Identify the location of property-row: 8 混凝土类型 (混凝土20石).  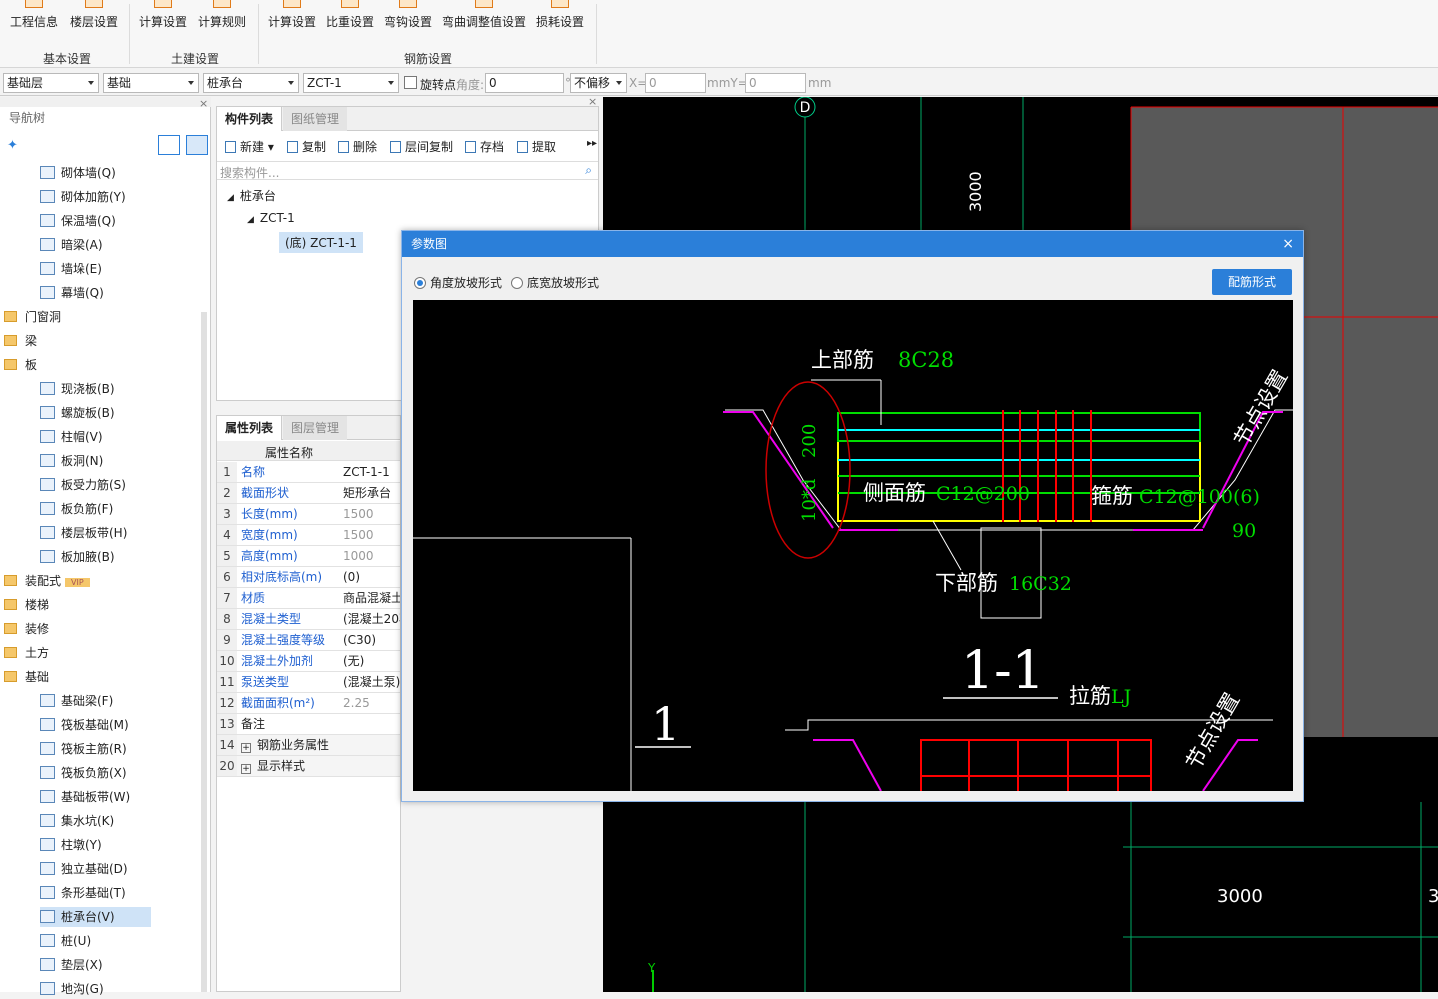
(308, 619).